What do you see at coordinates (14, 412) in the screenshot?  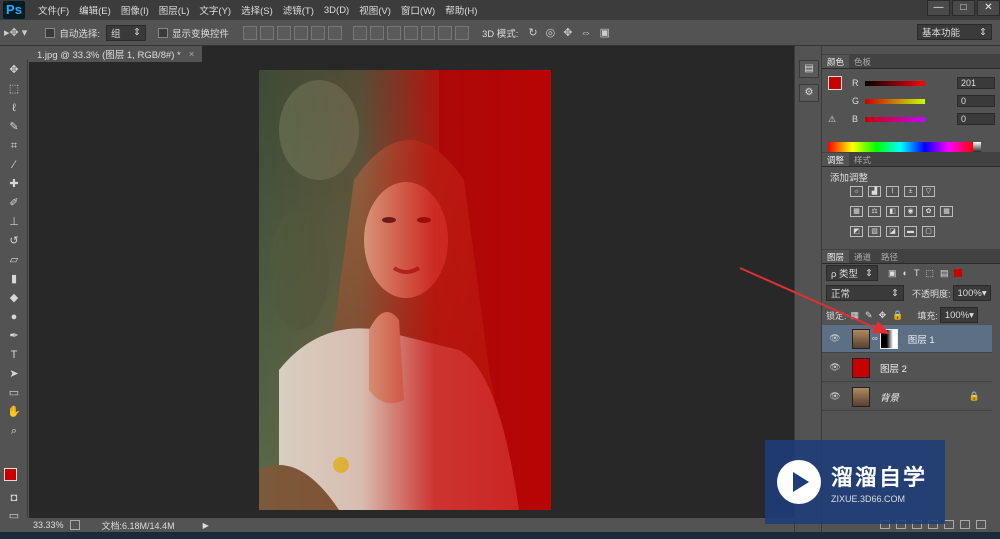 I see `hand-tool-icon: ✋` at bounding box center [14, 412].